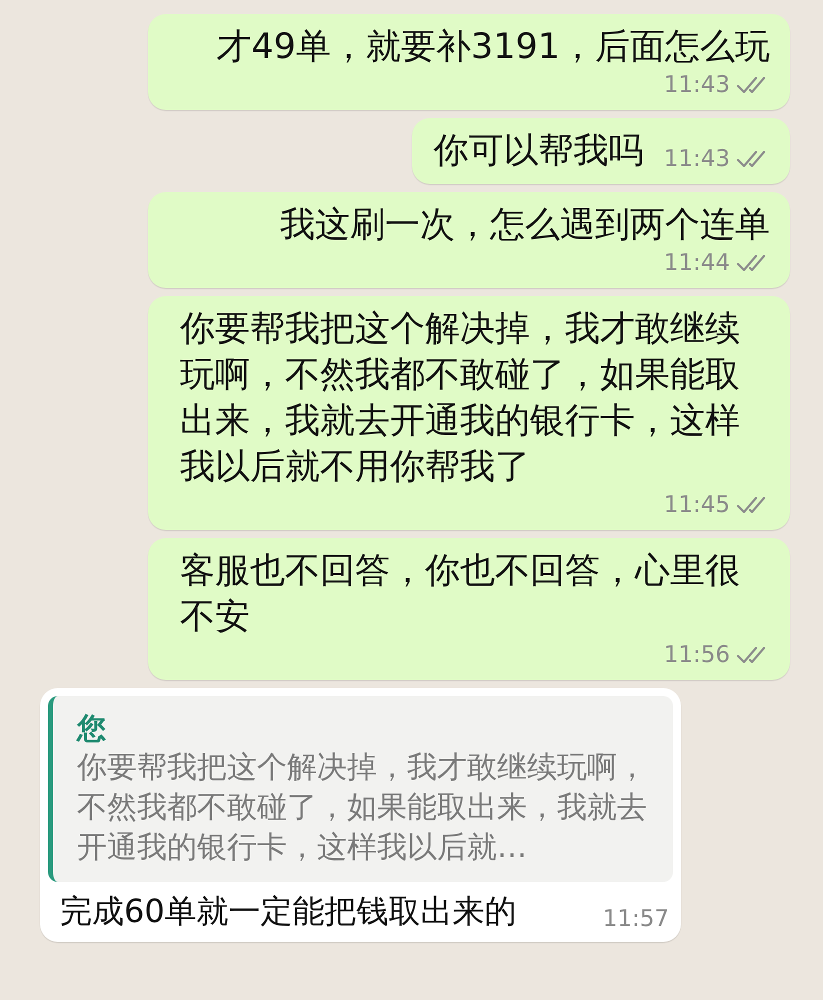 This screenshot has width=823, height=1000. What do you see at coordinates (697, 655) in the screenshot?
I see `timestamp: 11:56` at bounding box center [697, 655].